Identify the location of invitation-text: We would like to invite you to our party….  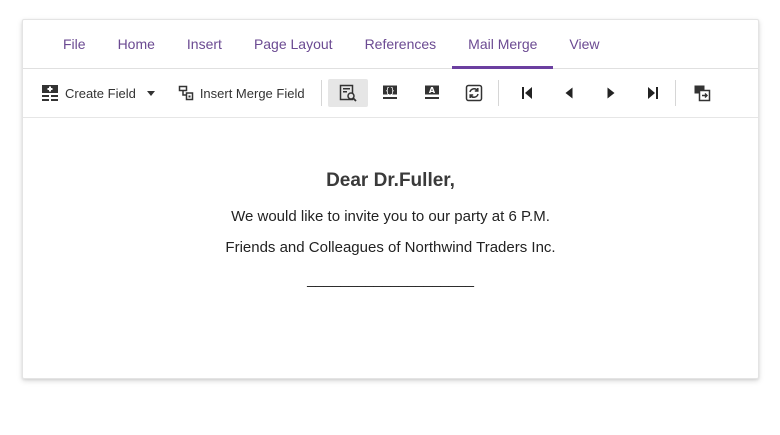
(390, 216).